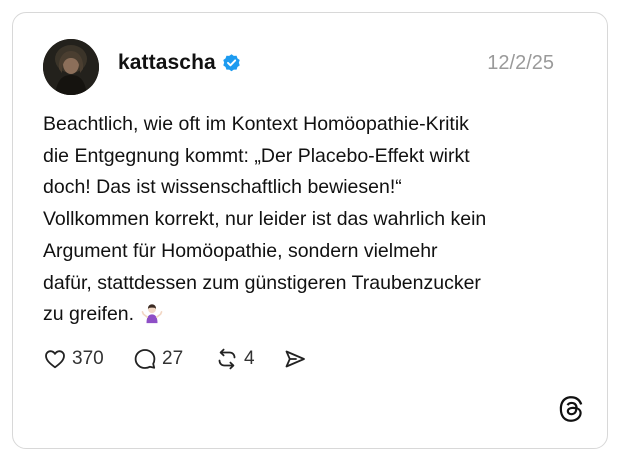  I want to click on reply-button: 27, so click(158, 359).